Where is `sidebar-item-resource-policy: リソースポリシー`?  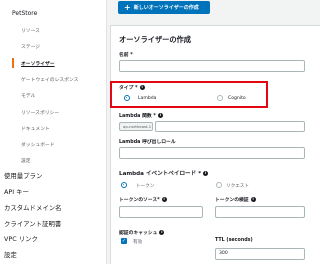 sidebar-item-resource-policy: リソースポリシー is located at coordinates (40, 112).